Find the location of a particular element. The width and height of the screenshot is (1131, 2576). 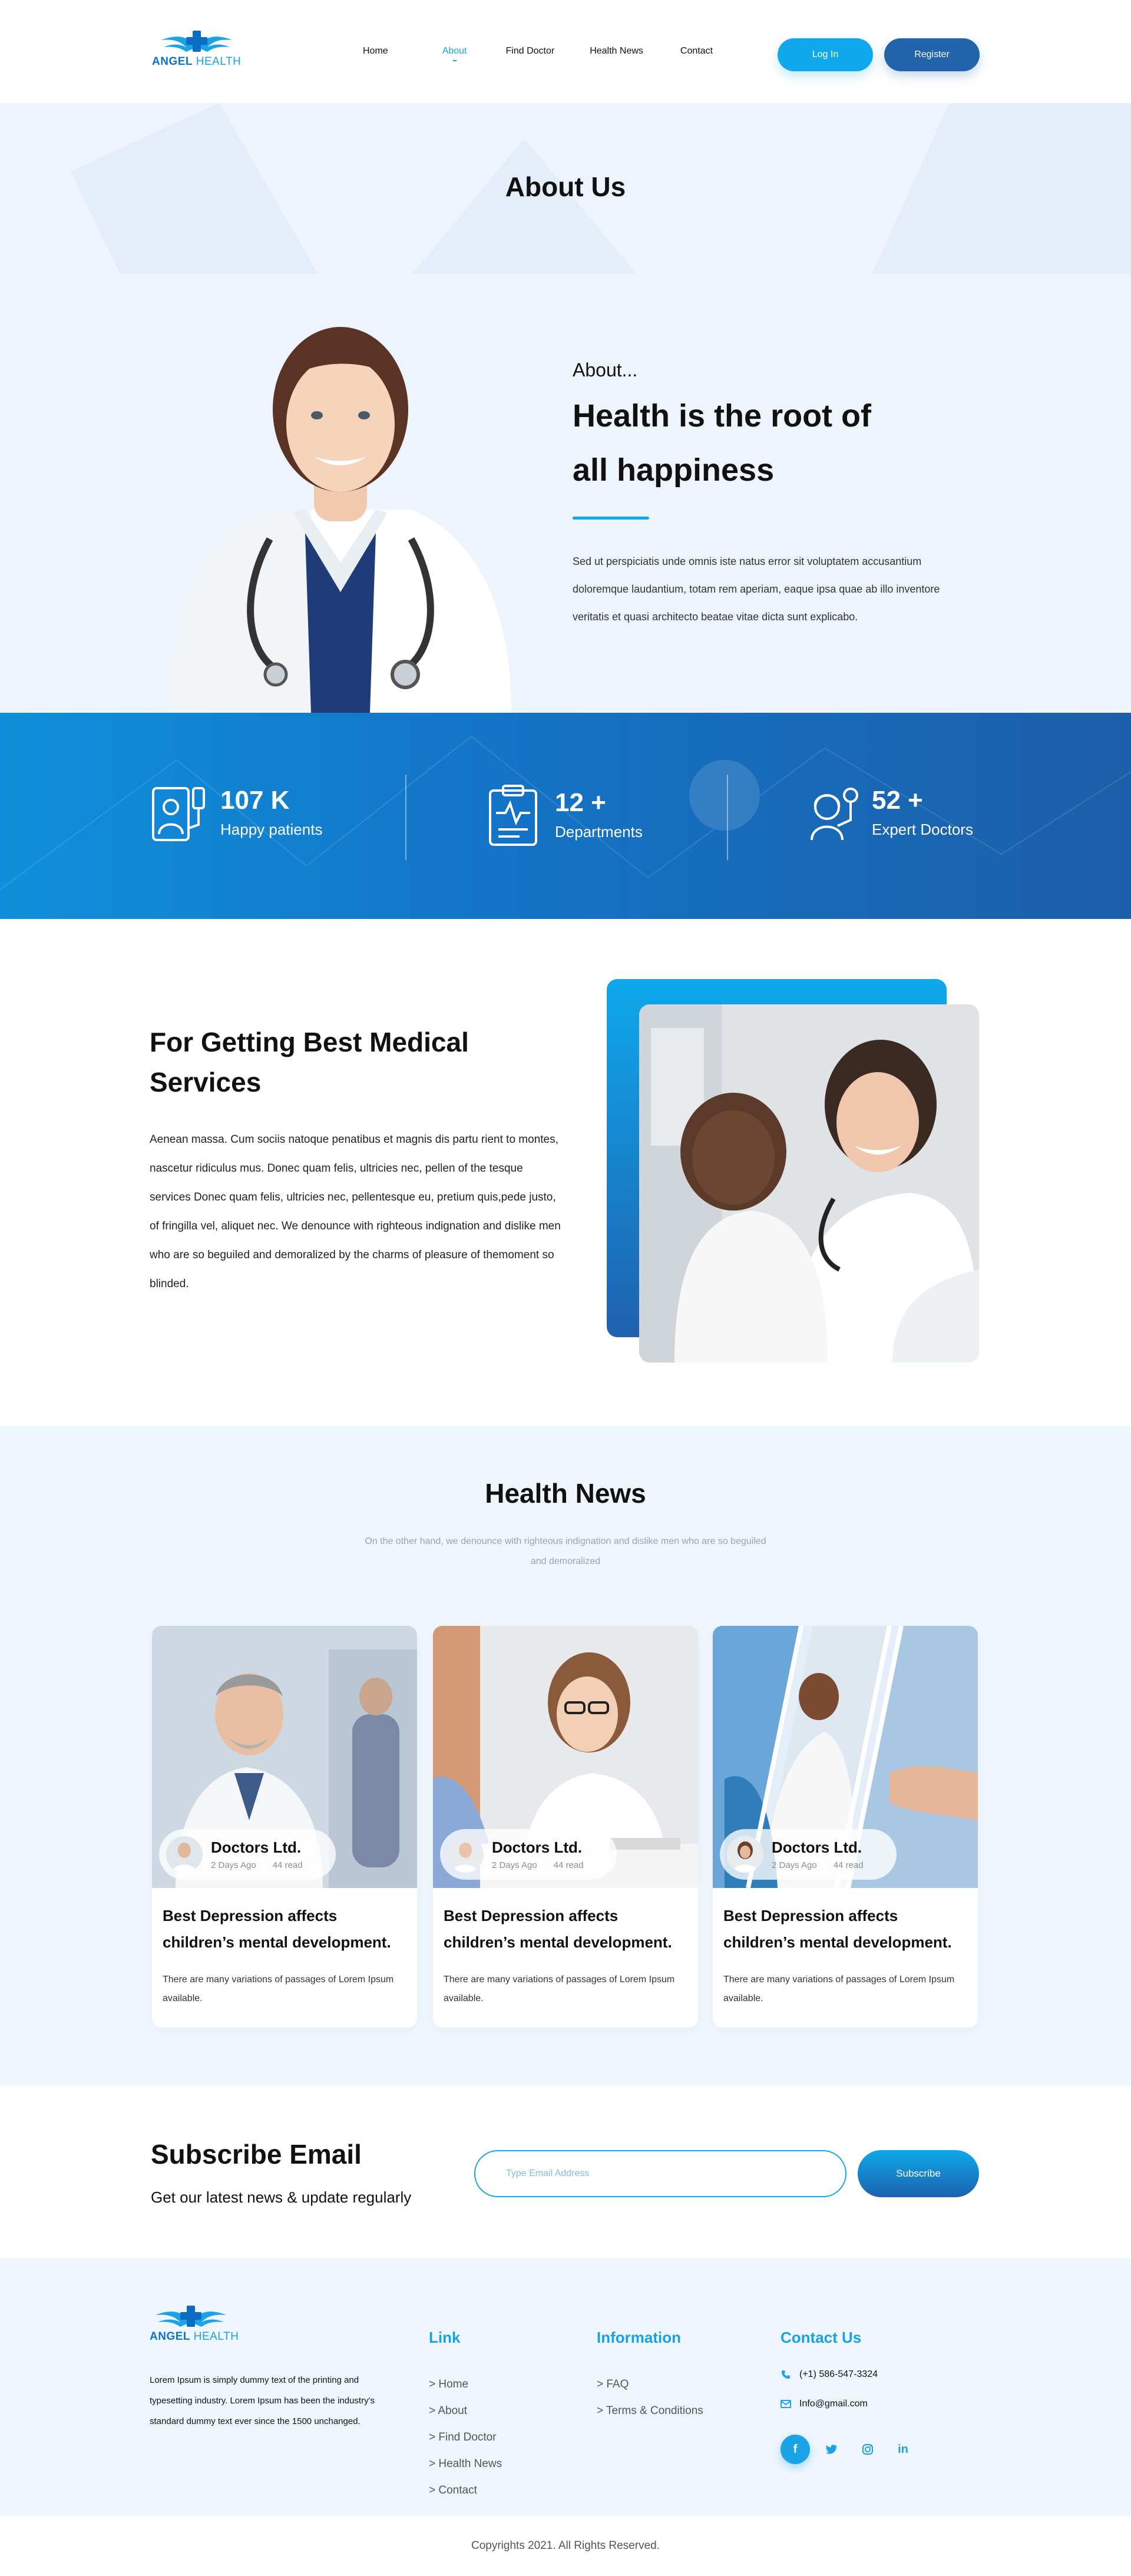

footer-info-title: Information is located at coordinates (639, 2337).